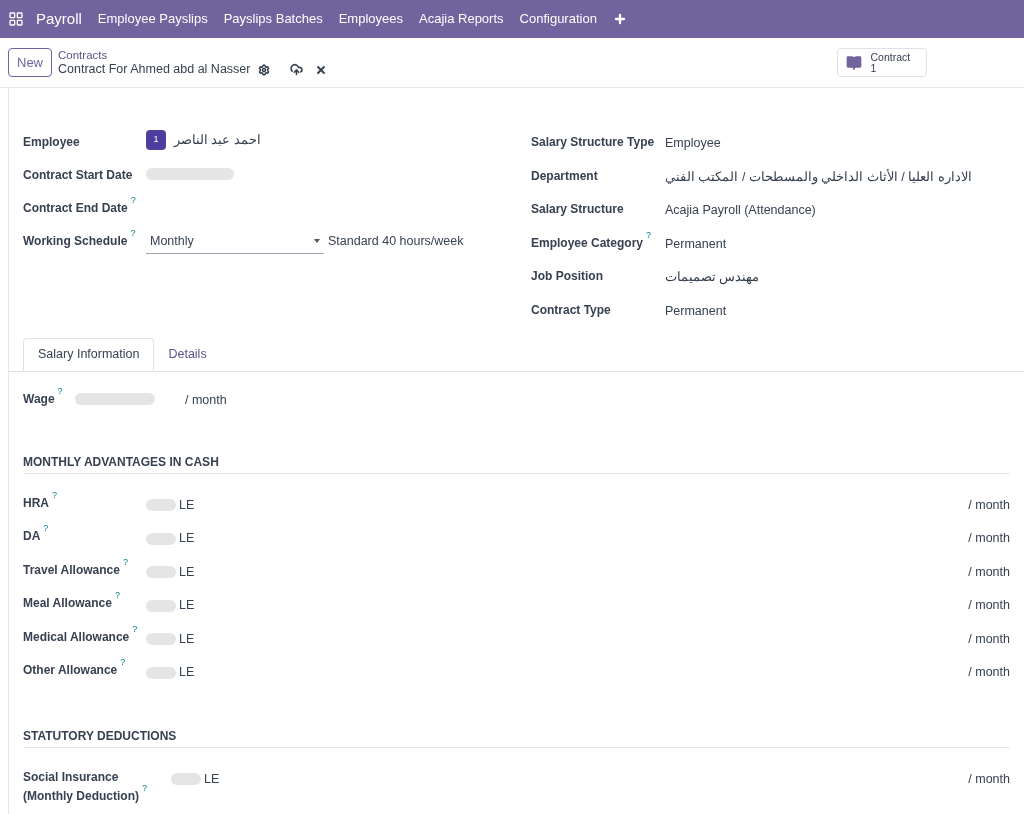 Image resolution: width=1024 pixels, height=814 pixels. What do you see at coordinates (273, 19) in the screenshot?
I see `menu-item: Payslips Batches` at bounding box center [273, 19].